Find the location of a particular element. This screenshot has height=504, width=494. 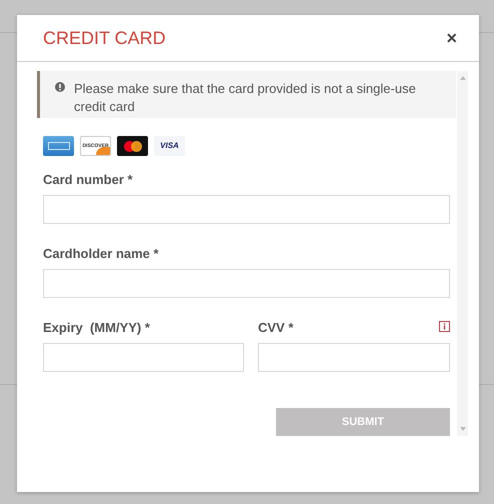

close-button: × is located at coordinates (451, 38).